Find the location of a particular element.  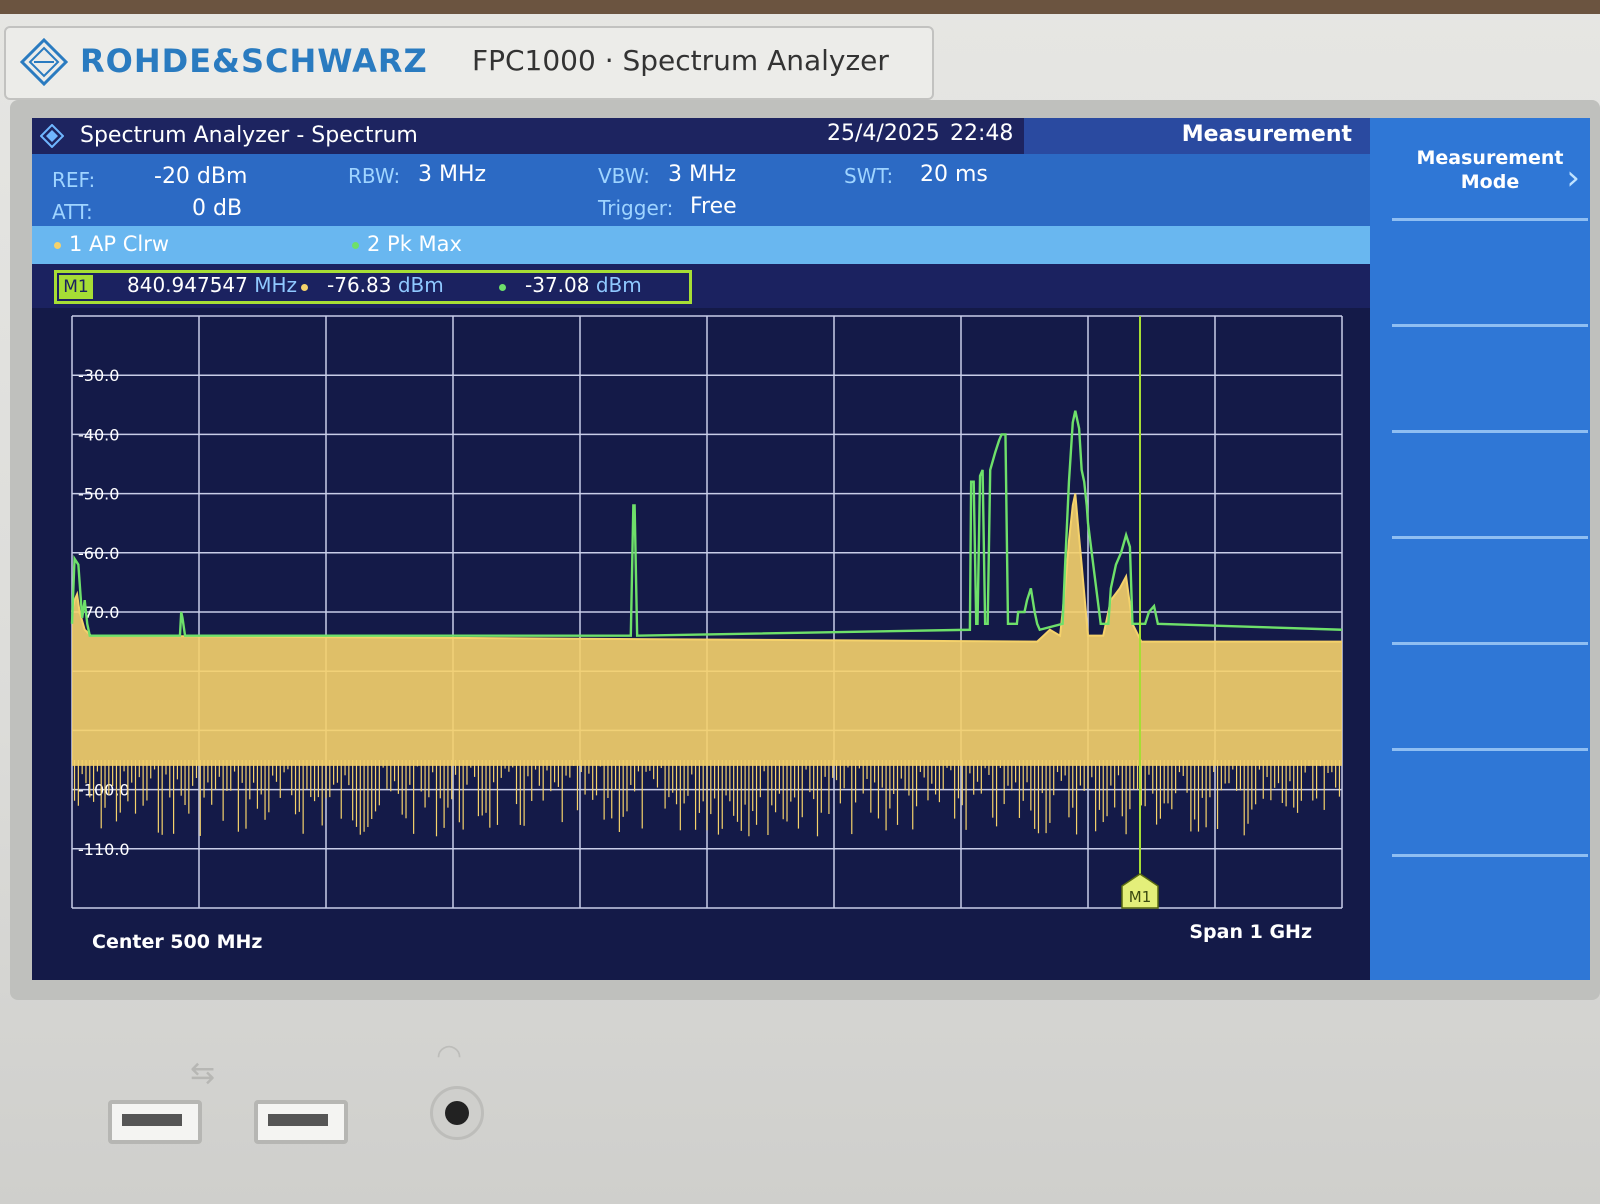

app-title: Spectrum Analyzer - Spectrum is located at coordinates (249, 135).